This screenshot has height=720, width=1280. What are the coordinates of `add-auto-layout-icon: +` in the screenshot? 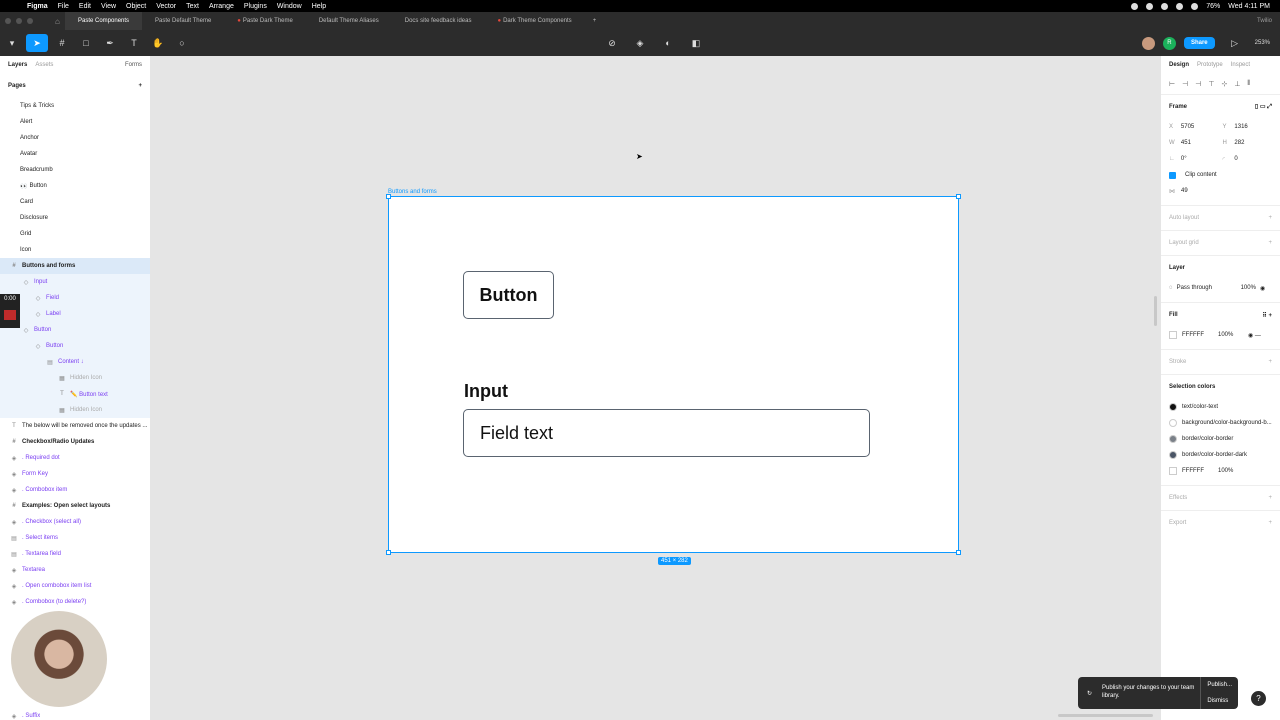 It's located at (1270, 218).